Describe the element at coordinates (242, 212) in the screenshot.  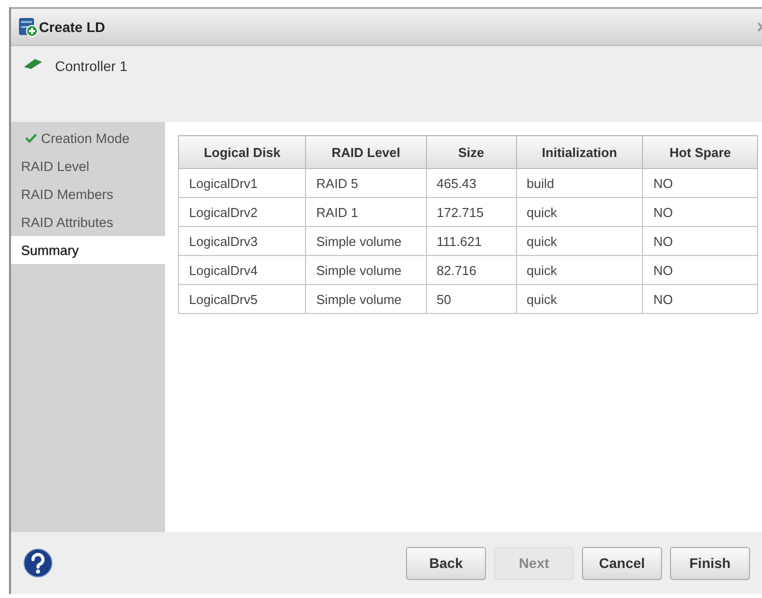
I see `table-cell: LogicalDrv2` at that location.